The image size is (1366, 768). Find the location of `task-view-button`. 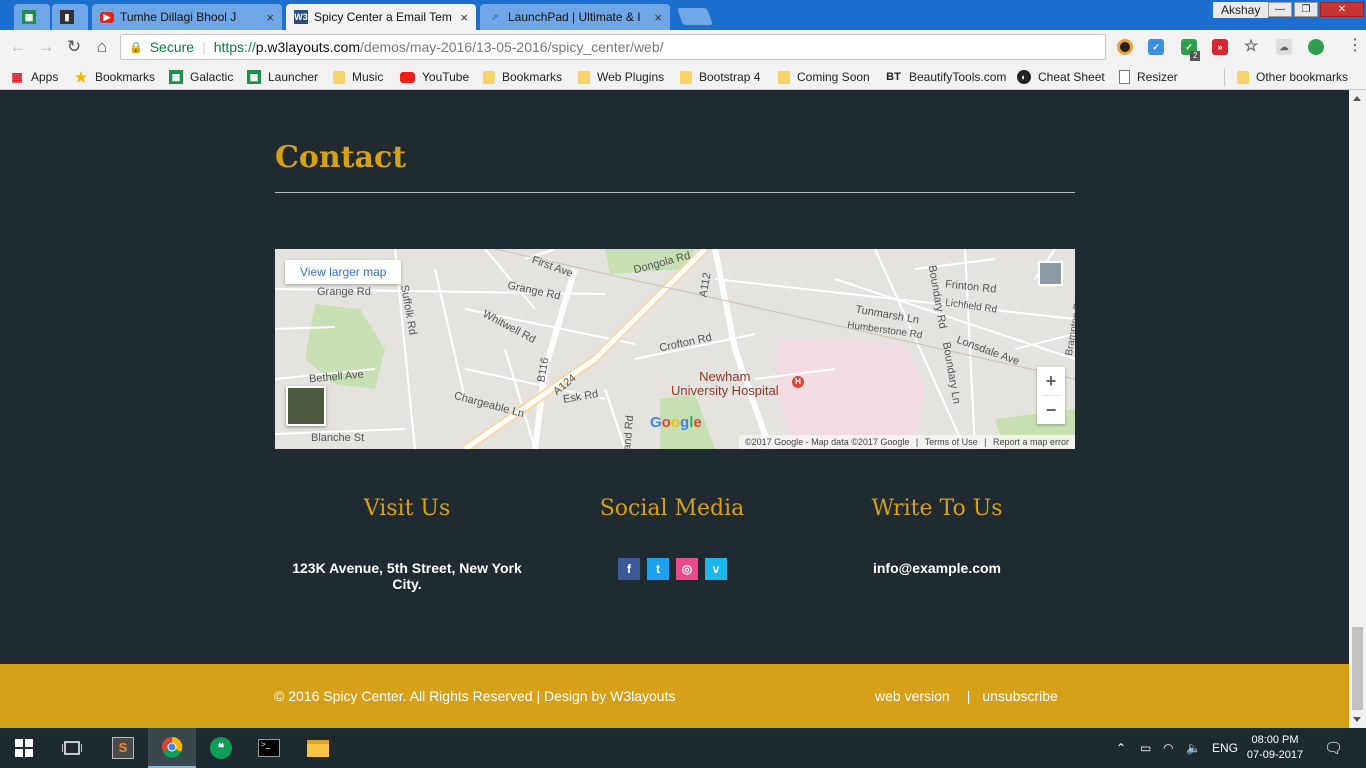

task-view-button is located at coordinates (72, 748).